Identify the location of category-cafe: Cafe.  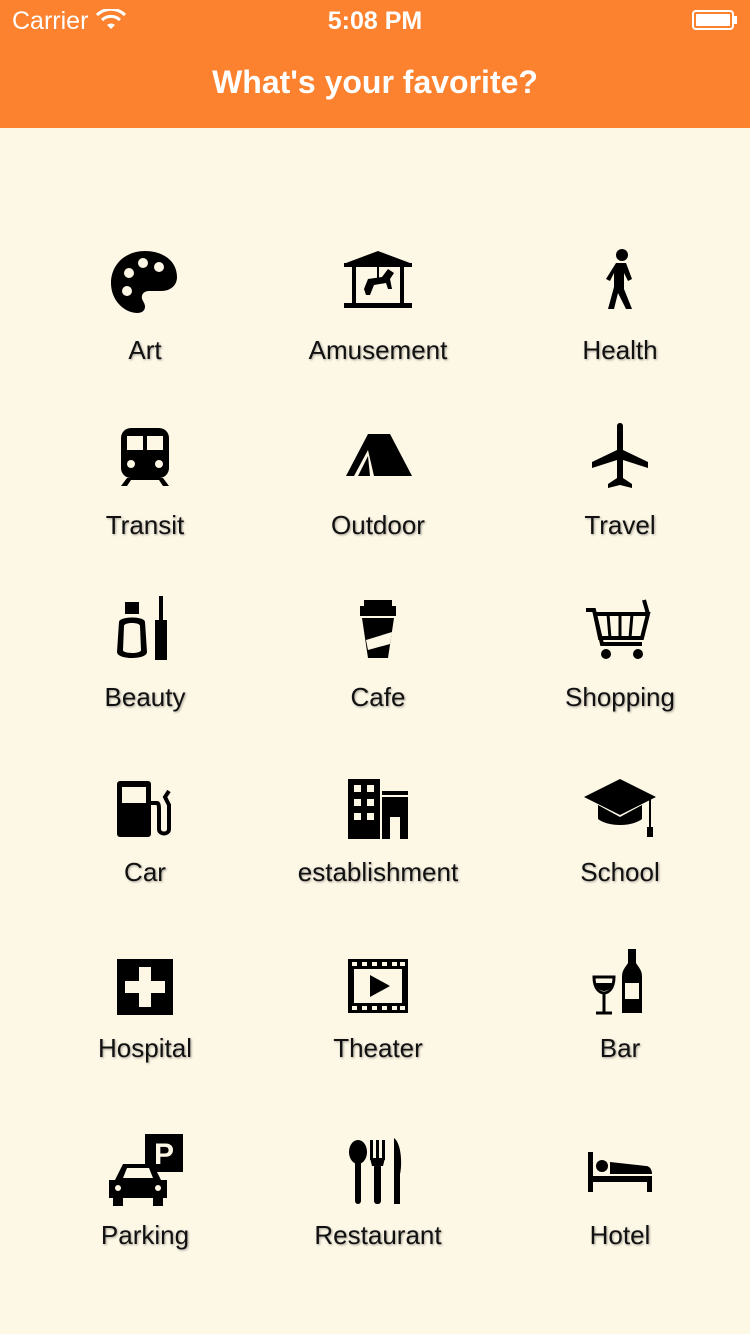
(378, 667).